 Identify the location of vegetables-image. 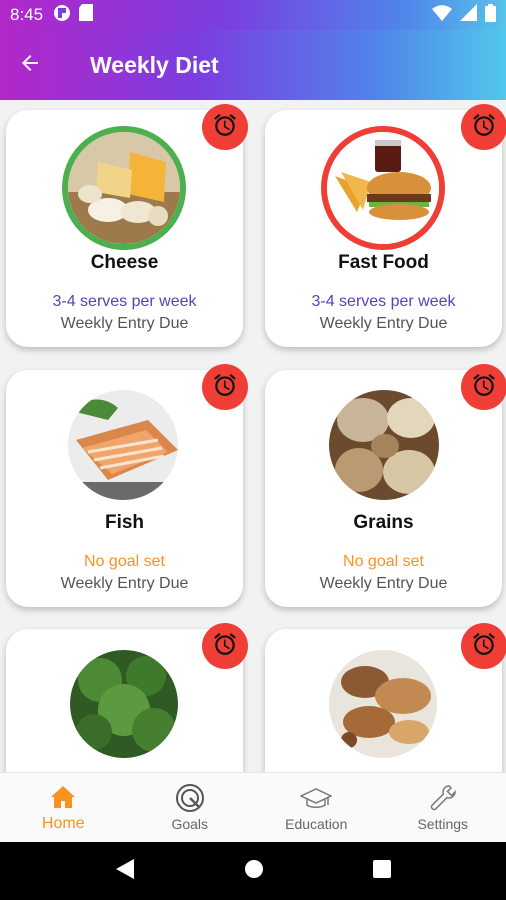
(124, 704).